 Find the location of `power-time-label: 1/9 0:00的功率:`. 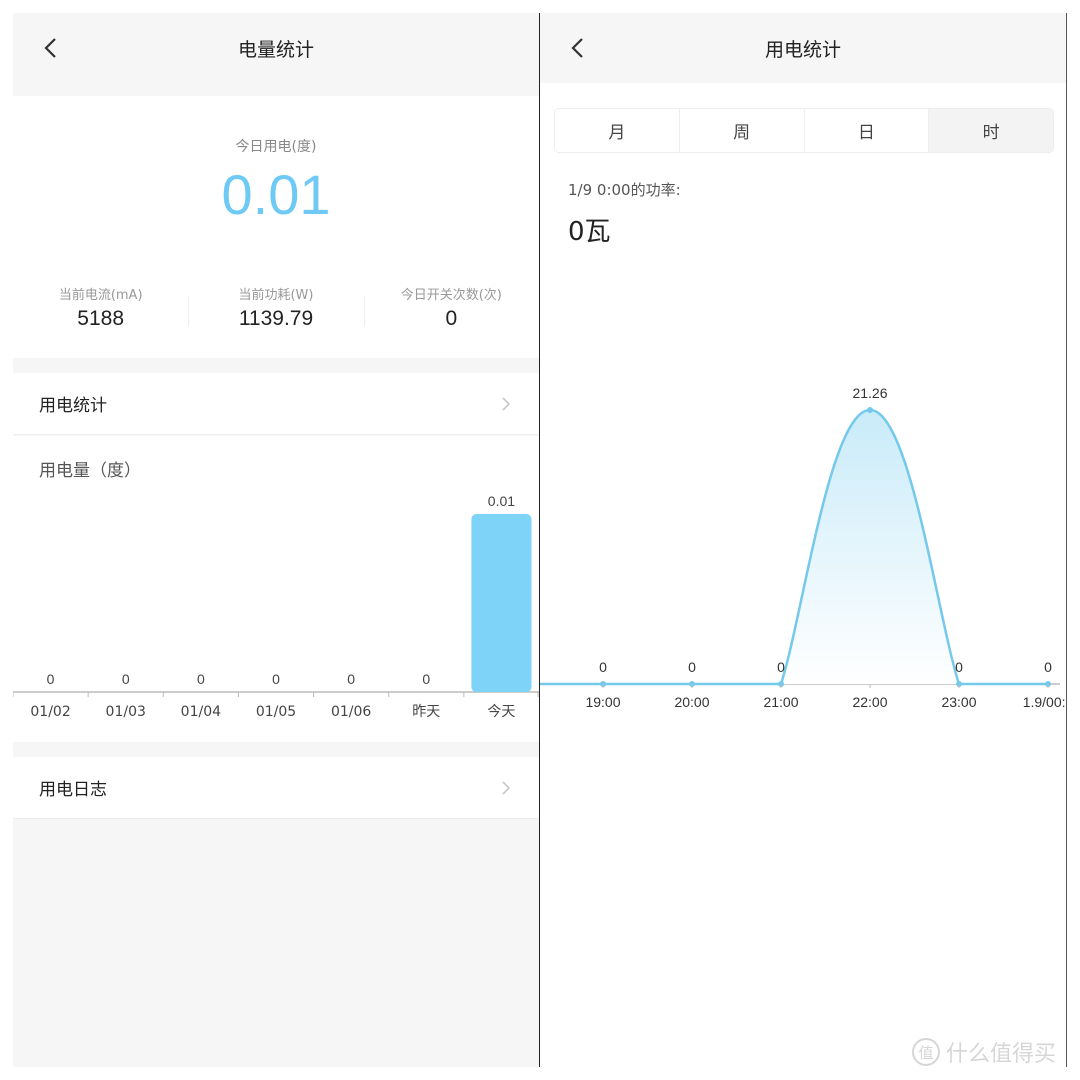

power-time-label: 1/9 0:00的功率: is located at coordinates (624, 190).